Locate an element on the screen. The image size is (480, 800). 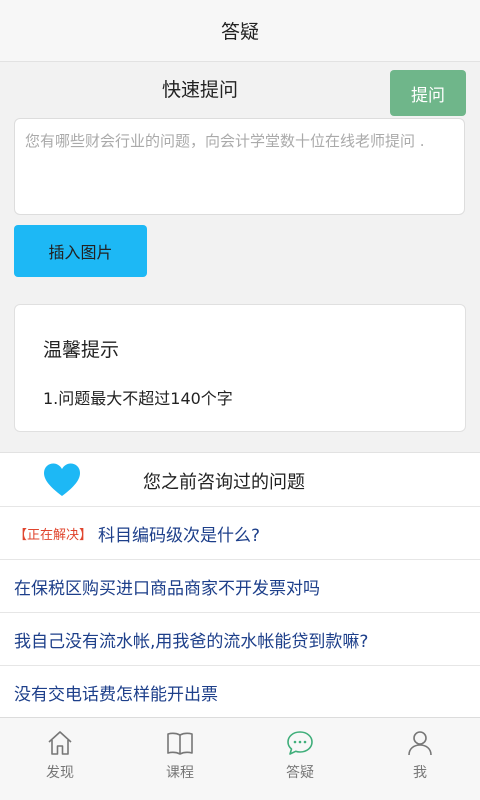
history-header: 您之前咨询过的问题 is located at coordinates (240, 480).